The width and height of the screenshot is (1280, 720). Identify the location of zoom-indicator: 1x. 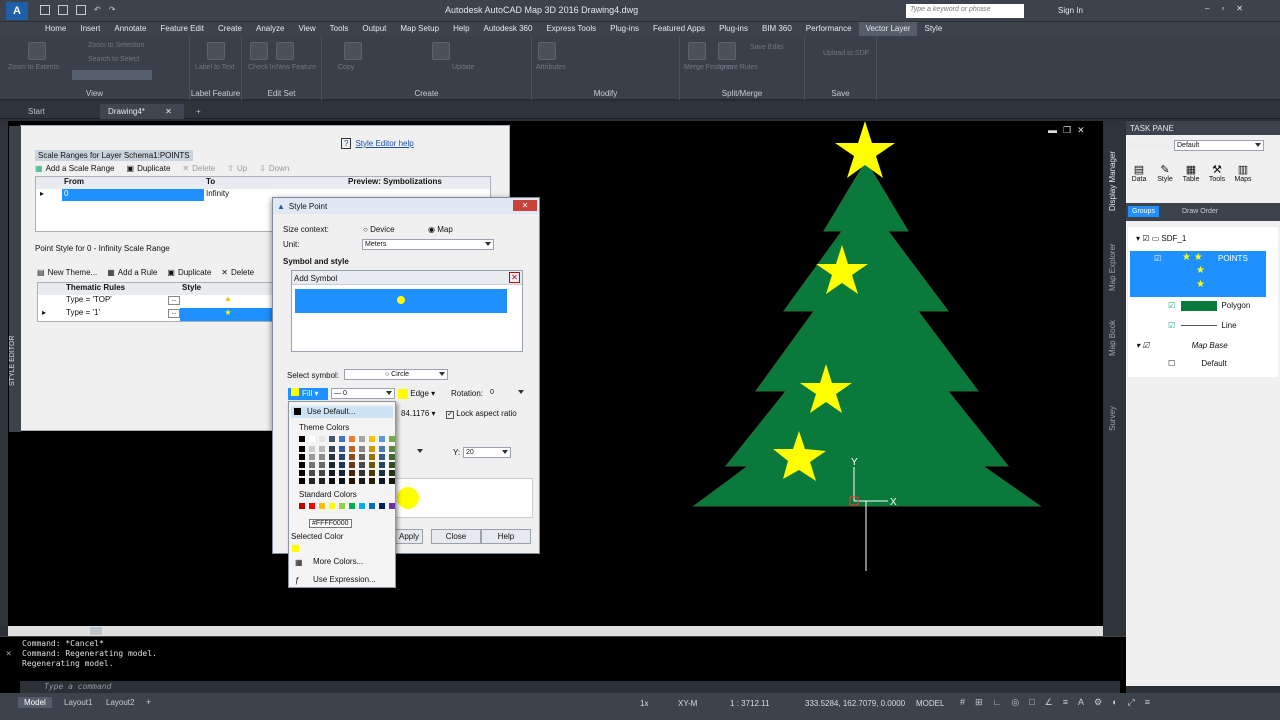
(644, 703).